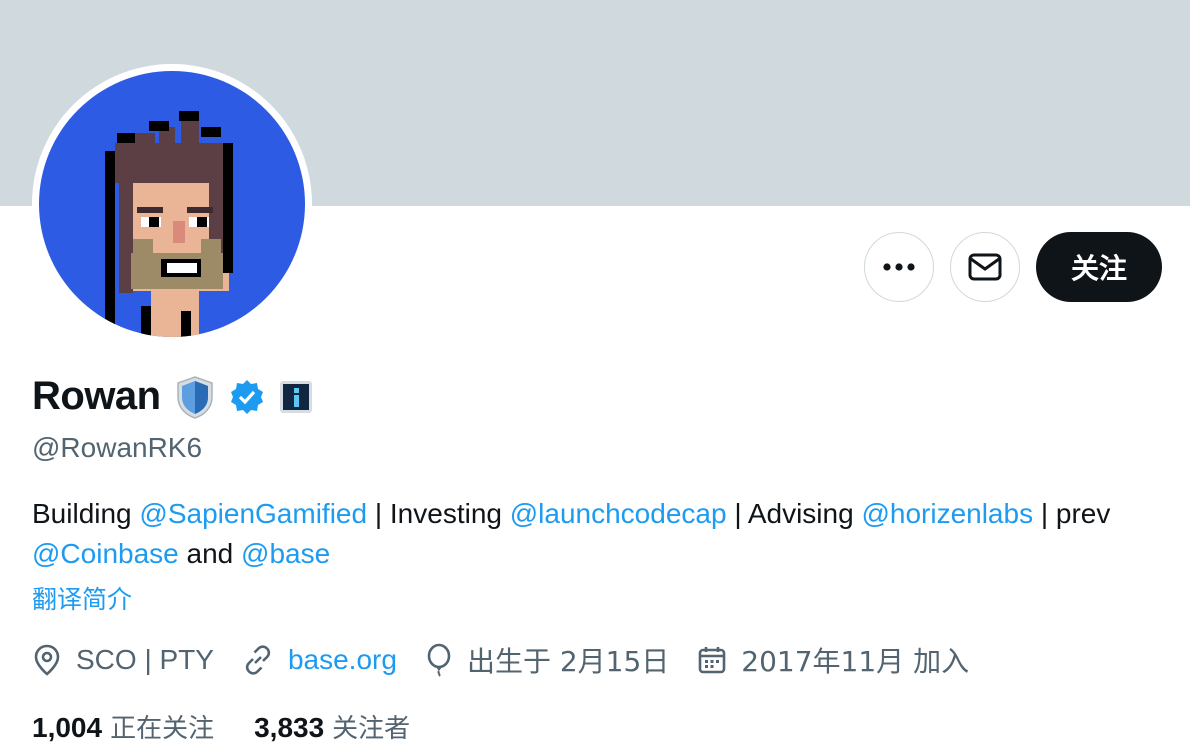 Image resolution: width=1190 pixels, height=754 pixels. Describe the element at coordinates (1098, 267) in the screenshot. I see `follow-button: 关注` at that location.